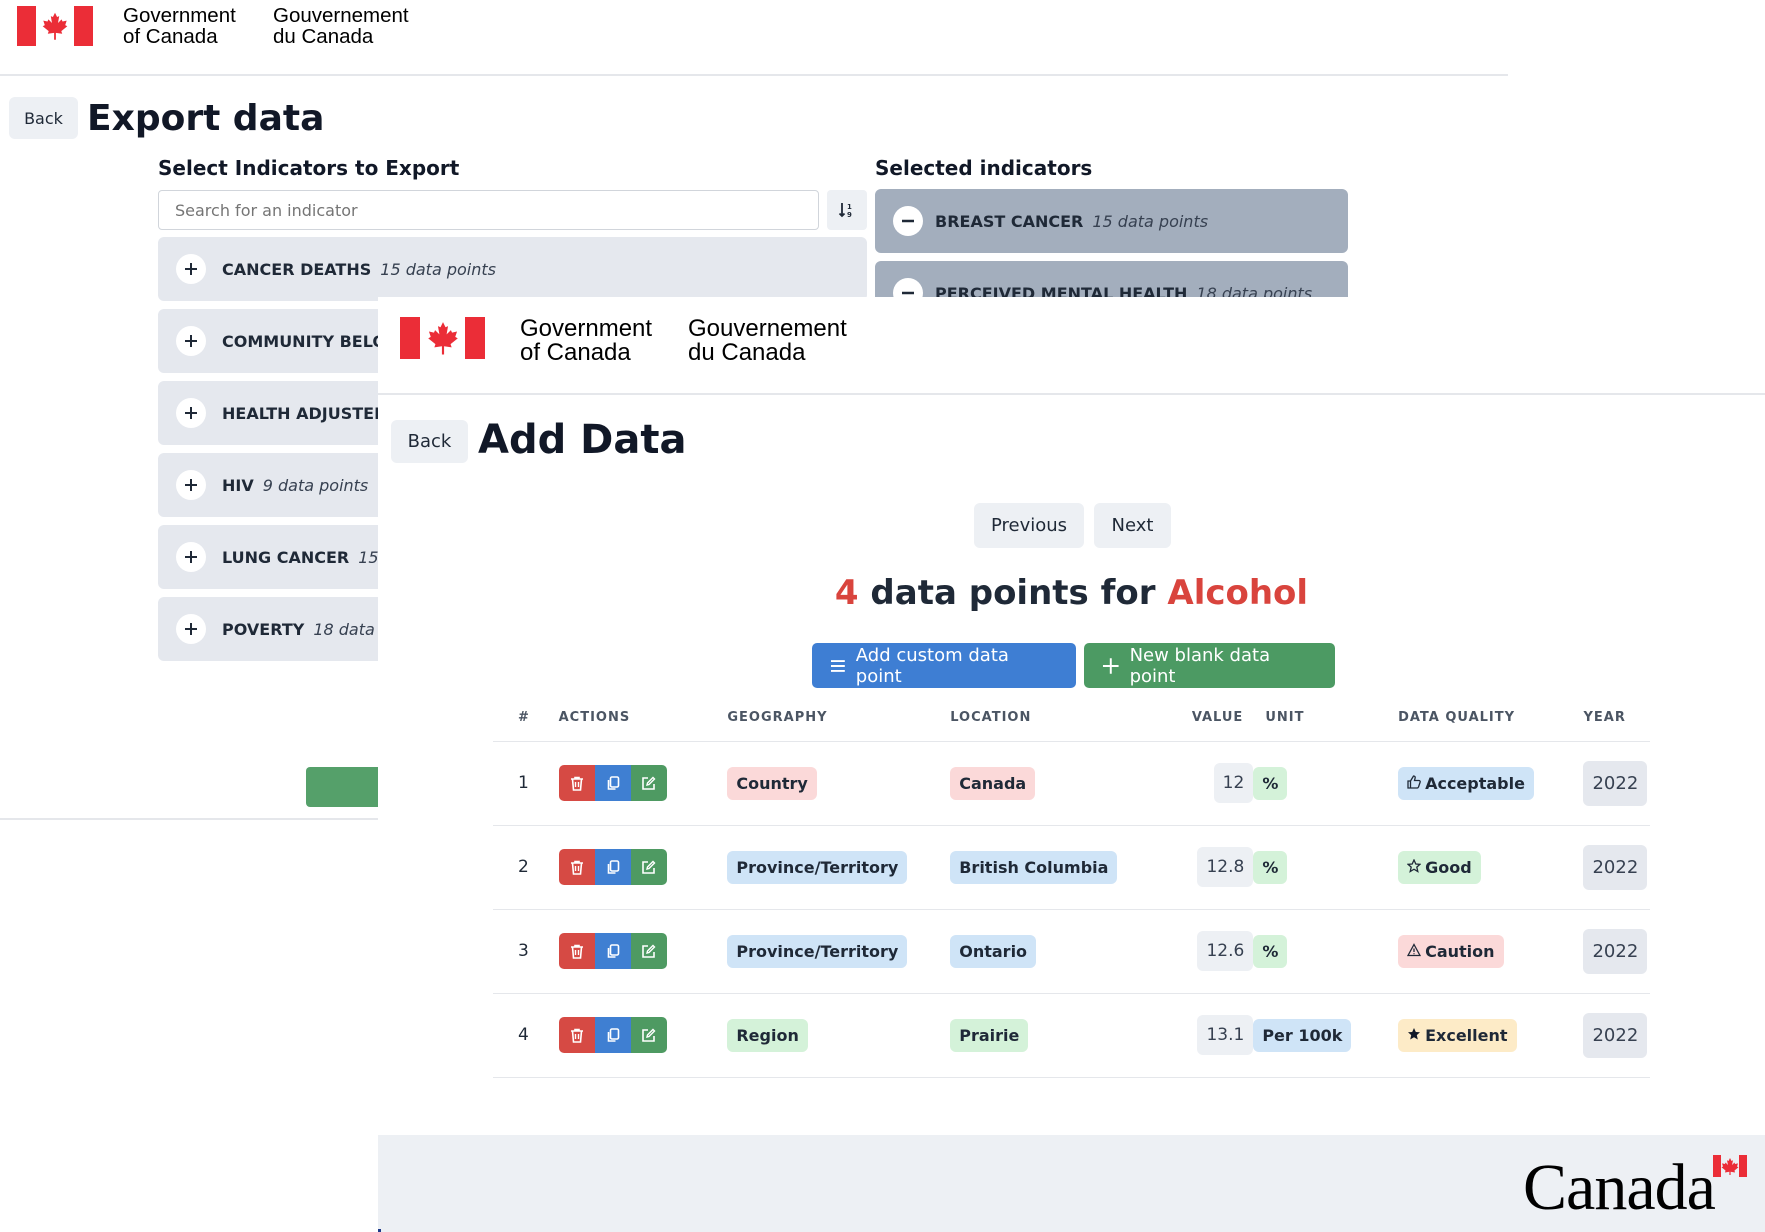 This screenshot has height=1232, width=1765. I want to click on indicator-search-input, so click(488, 210).